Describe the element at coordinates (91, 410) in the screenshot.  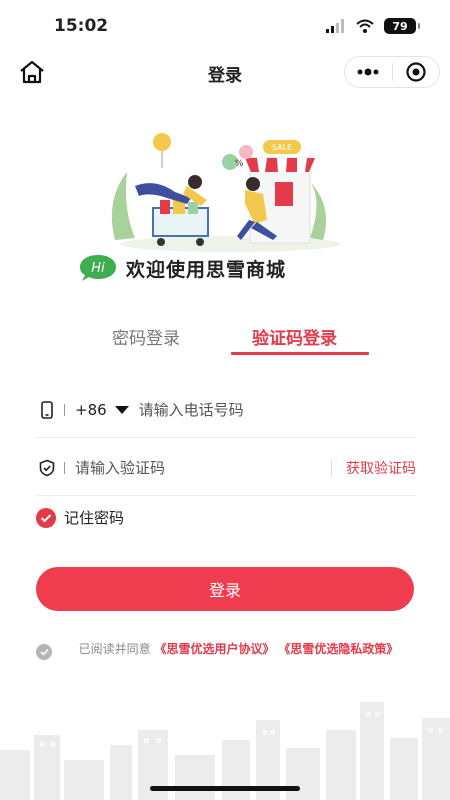
I see `country-code: +86` at that location.